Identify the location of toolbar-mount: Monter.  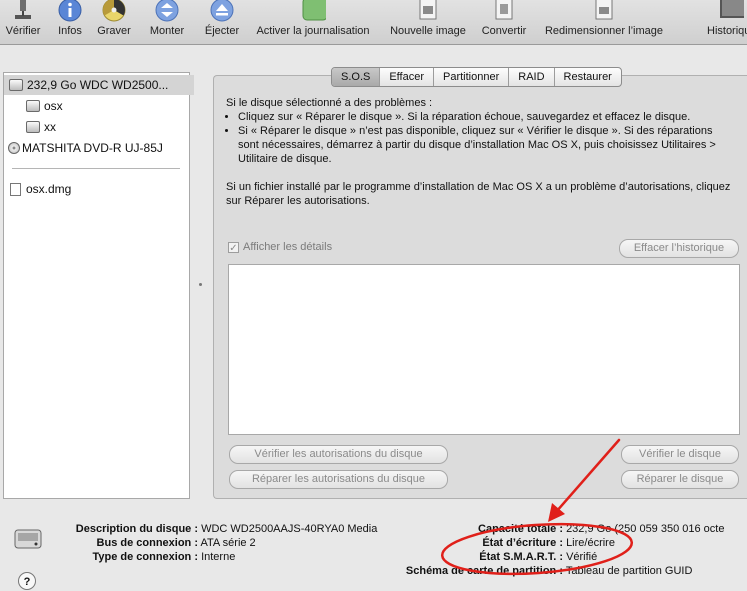
(167, 22).